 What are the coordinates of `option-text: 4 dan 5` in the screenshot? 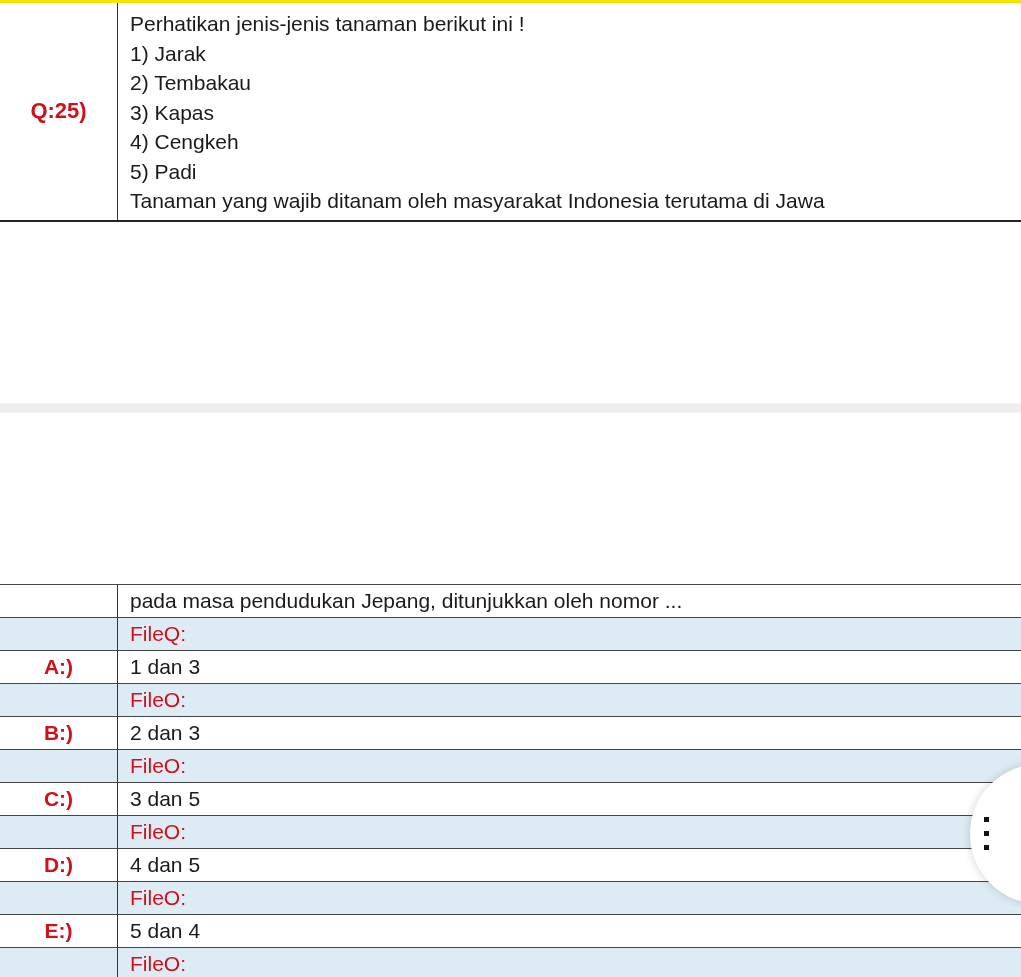 It's located at (165, 864).